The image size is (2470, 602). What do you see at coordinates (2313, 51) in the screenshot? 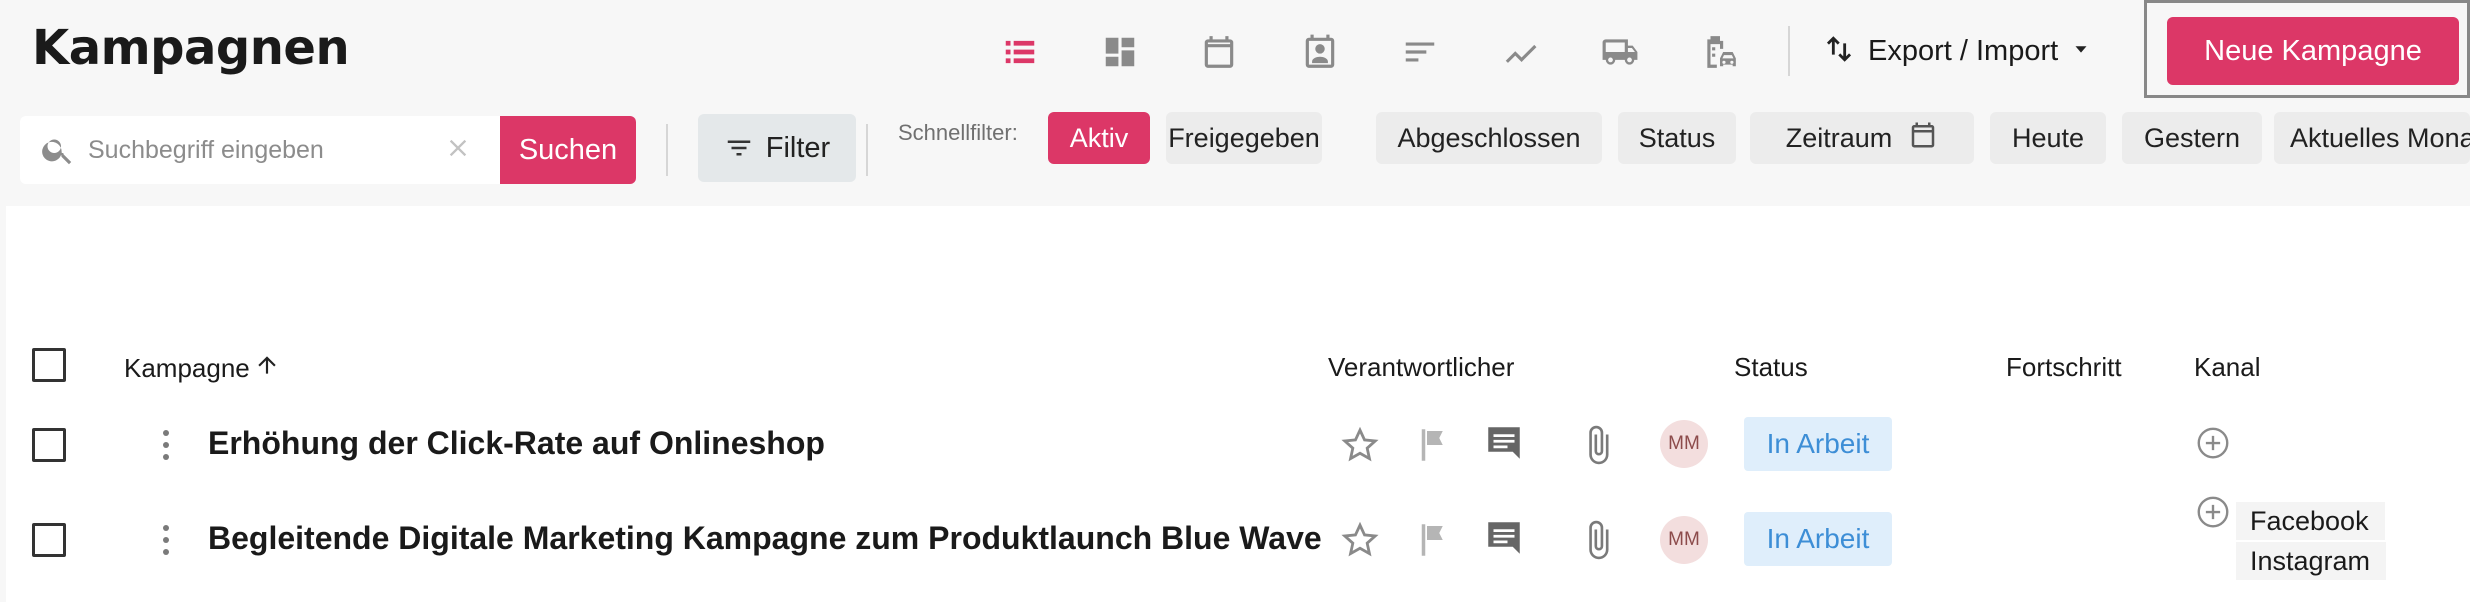
I see `new-campaign-button: Neue Kampagne` at bounding box center [2313, 51].